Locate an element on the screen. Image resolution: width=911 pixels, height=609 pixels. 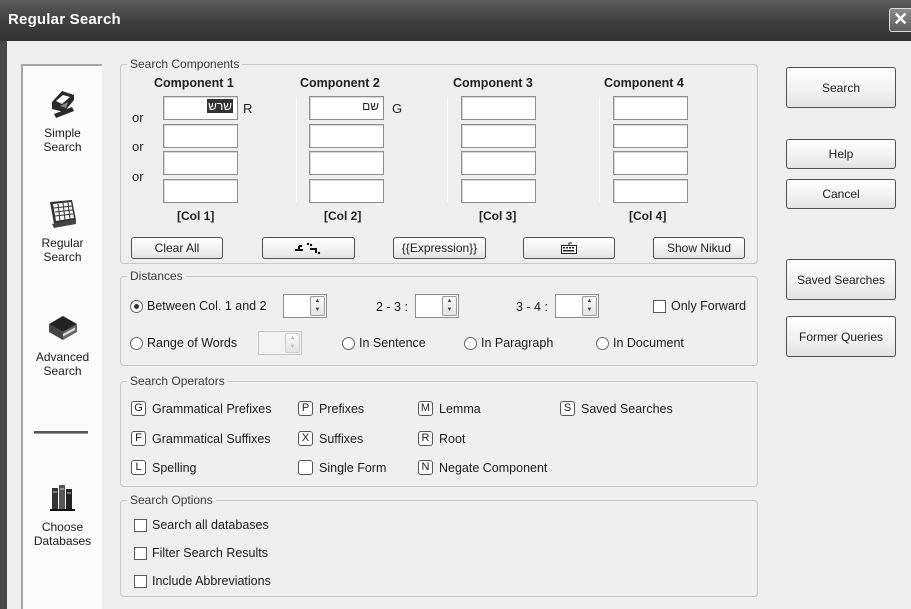
close-button: ✕ is located at coordinates (900, 20).